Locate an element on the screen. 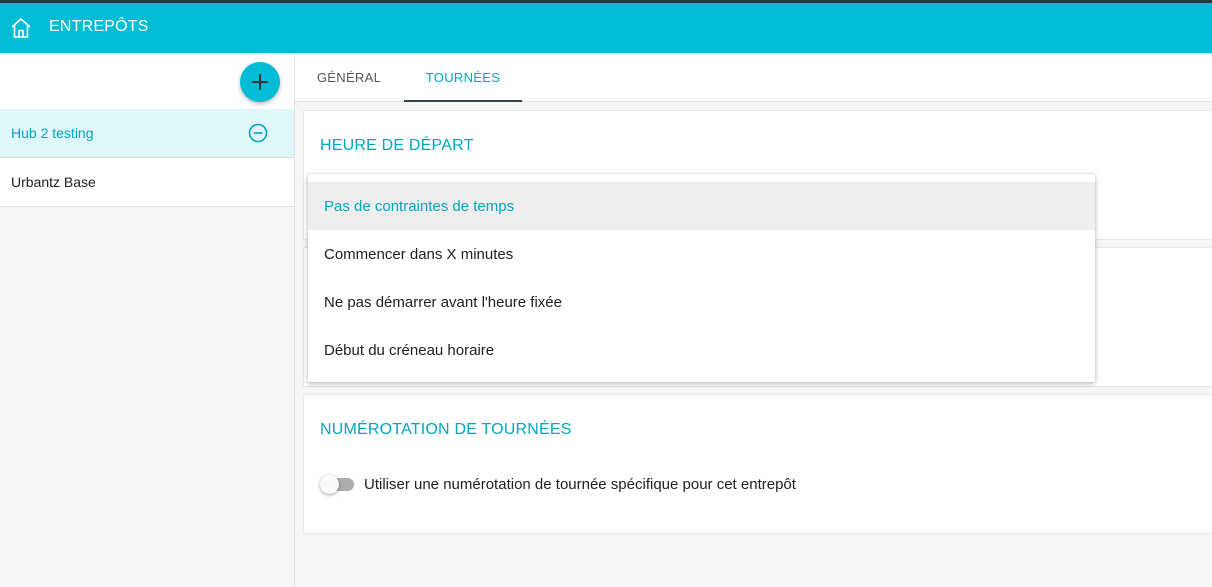 Image resolution: width=1212 pixels, height=587 pixels. dropdown-option-start-in-x-minutes: Commencer dans X minutes is located at coordinates (701, 254).